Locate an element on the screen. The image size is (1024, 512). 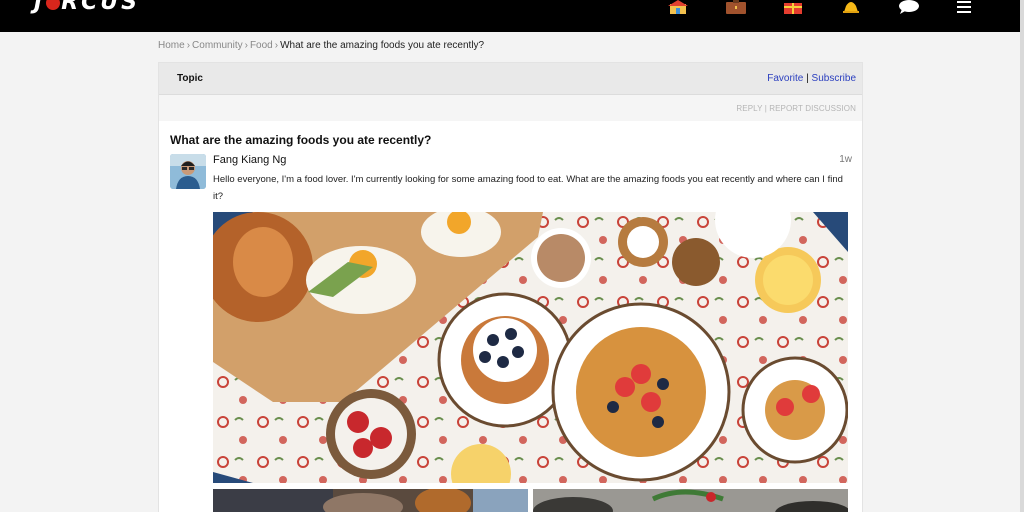
site-logo: J RCUS is located at coordinates (87, 7).